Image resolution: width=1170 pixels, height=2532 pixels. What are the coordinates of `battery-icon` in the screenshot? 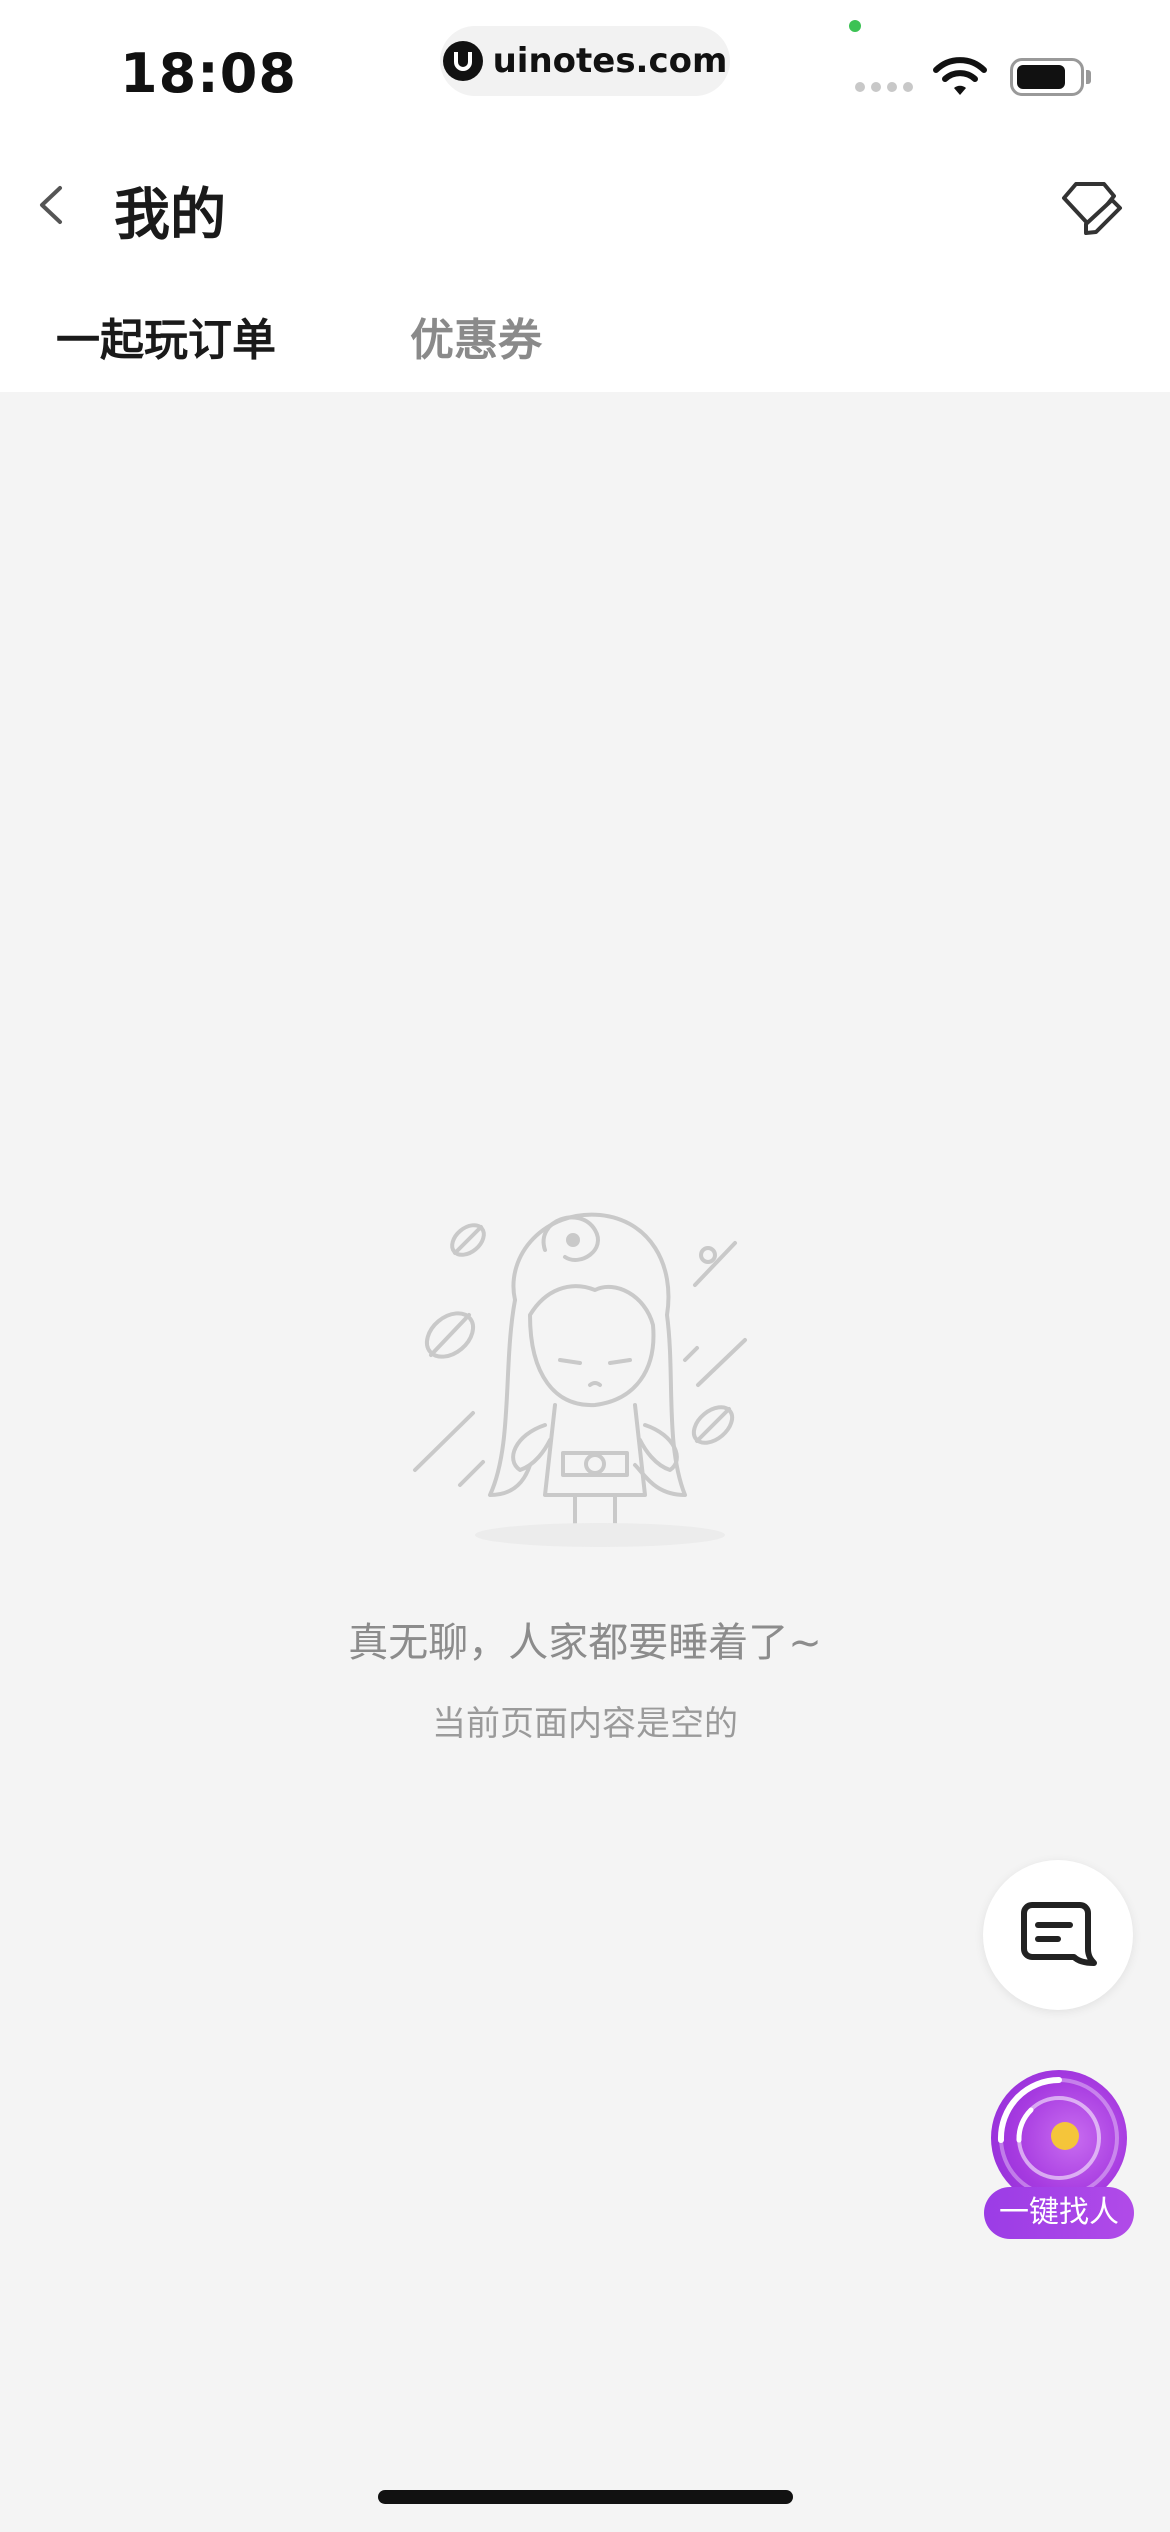 It's located at (1047, 77).